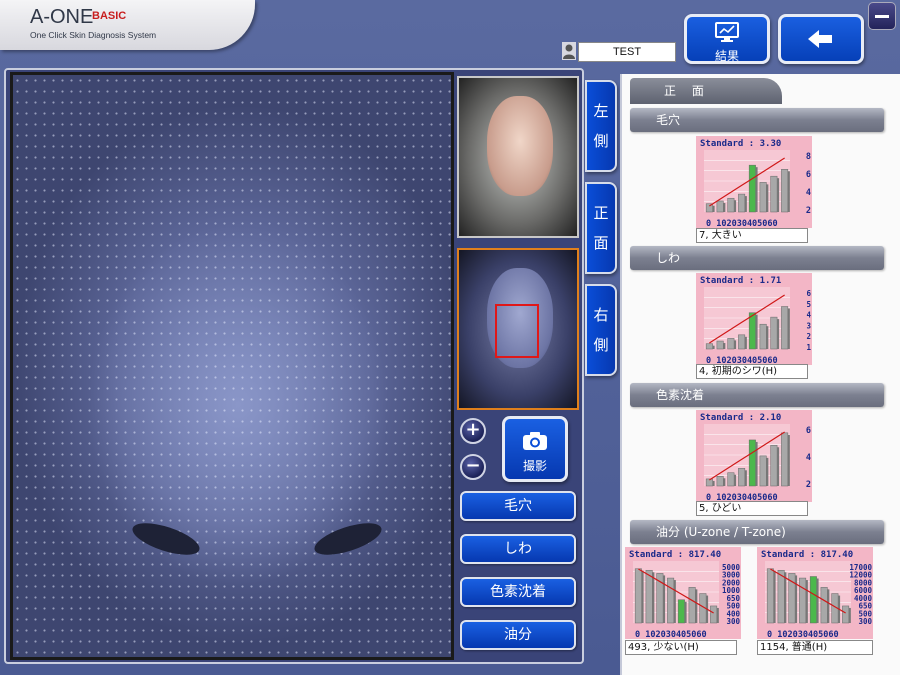 The height and width of the screenshot is (675, 900). What do you see at coordinates (518, 592) in the screenshot?
I see `category-pigmentation-button: 色素沈着` at bounding box center [518, 592].